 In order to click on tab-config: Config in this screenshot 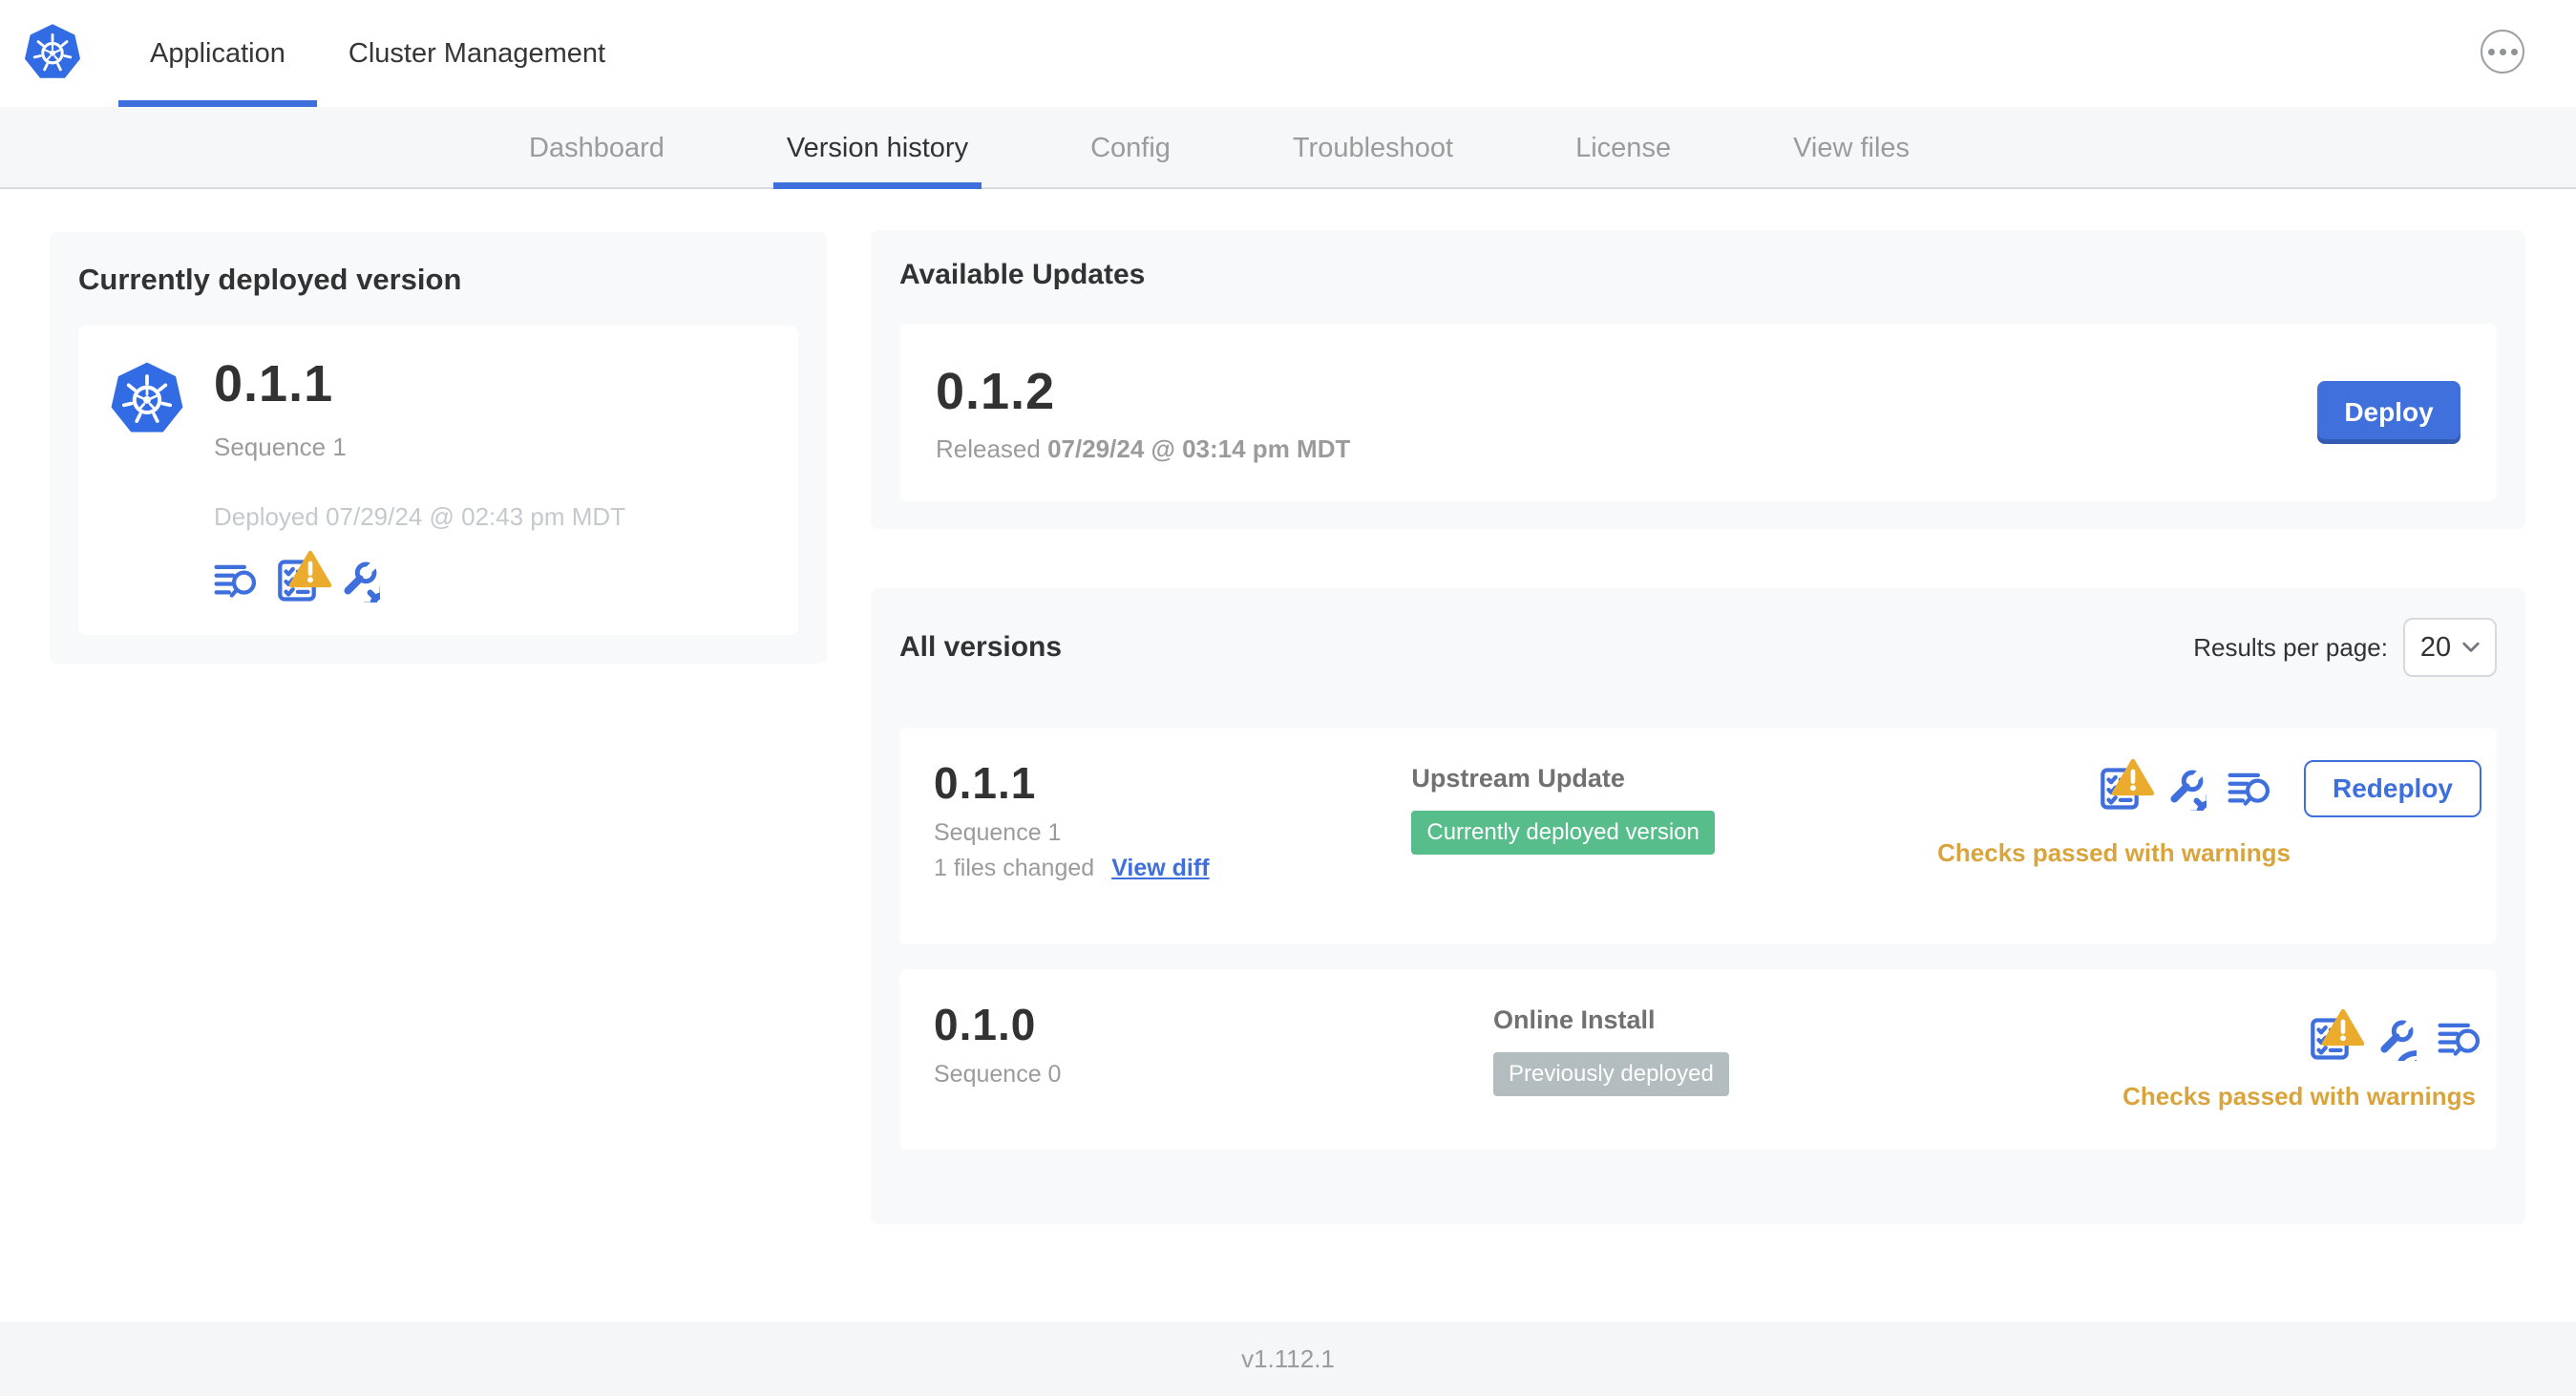, I will do `click(1130, 148)`.